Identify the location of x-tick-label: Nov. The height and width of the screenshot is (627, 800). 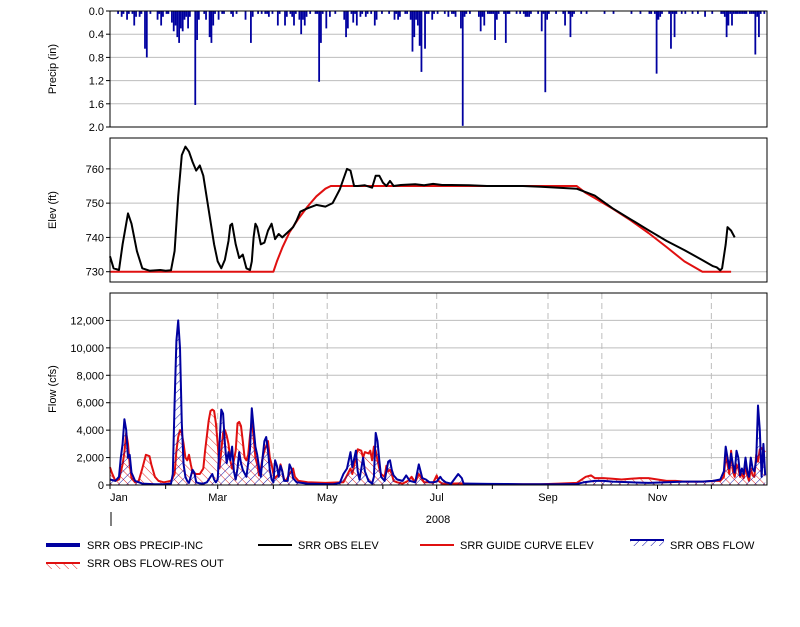
(658, 498).